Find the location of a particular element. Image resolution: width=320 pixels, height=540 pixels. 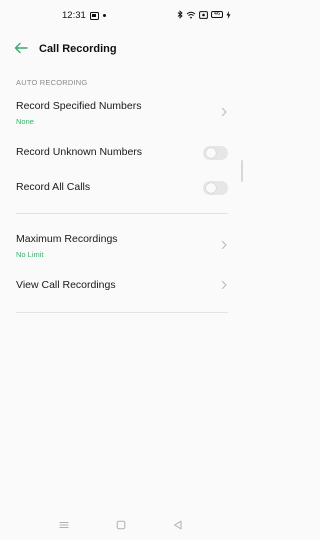

battery-icon: 46 is located at coordinates (217, 14).